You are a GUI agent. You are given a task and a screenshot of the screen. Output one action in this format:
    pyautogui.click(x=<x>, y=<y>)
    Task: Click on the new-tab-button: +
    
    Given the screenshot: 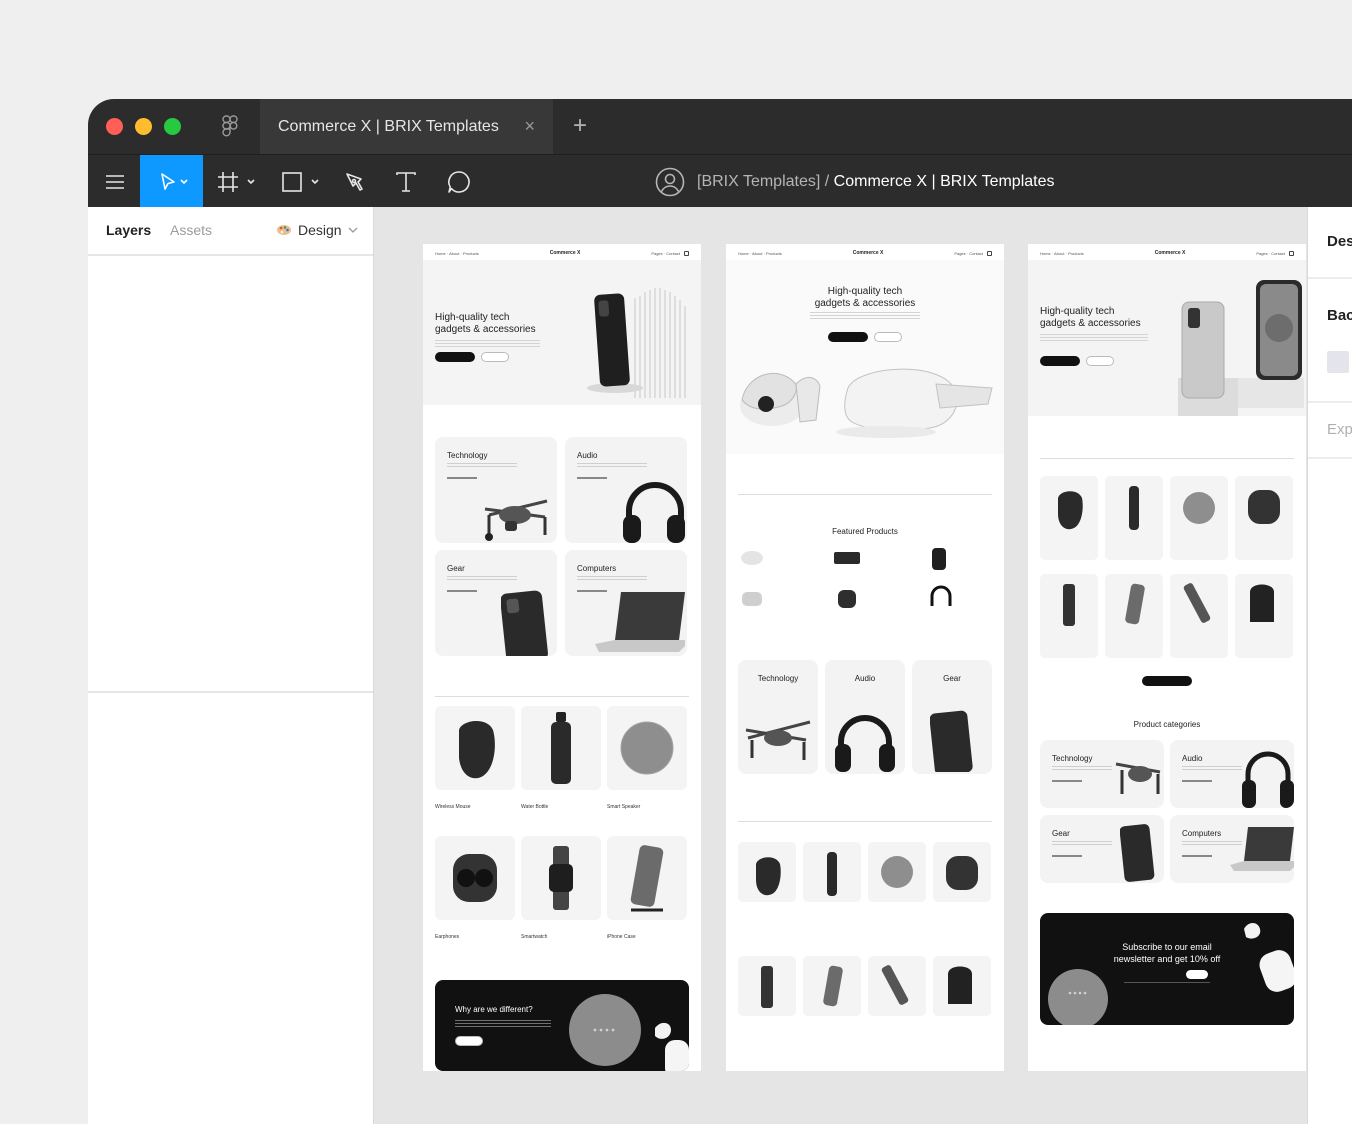 What is the action you would take?
    pyautogui.click(x=580, y=126)
    